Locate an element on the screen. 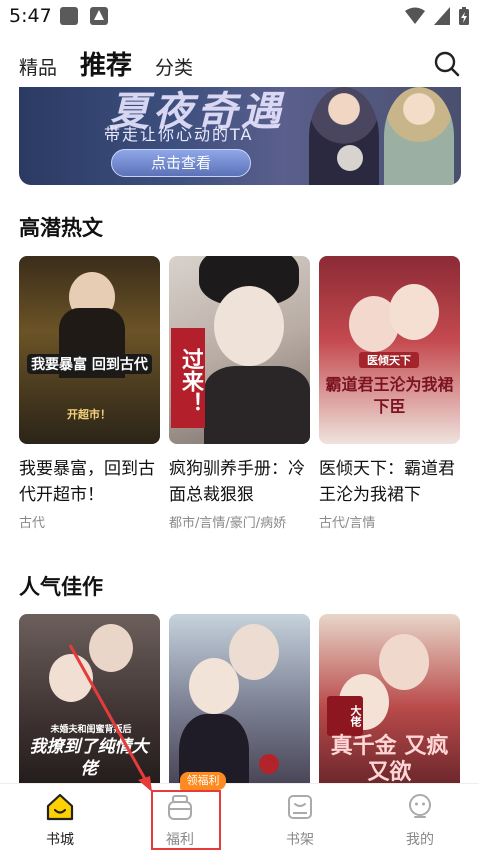 This screenshot has width=479, height=853. book-card: 大佬 真千金 又疯又欲 is located at coordinates (389, 708).